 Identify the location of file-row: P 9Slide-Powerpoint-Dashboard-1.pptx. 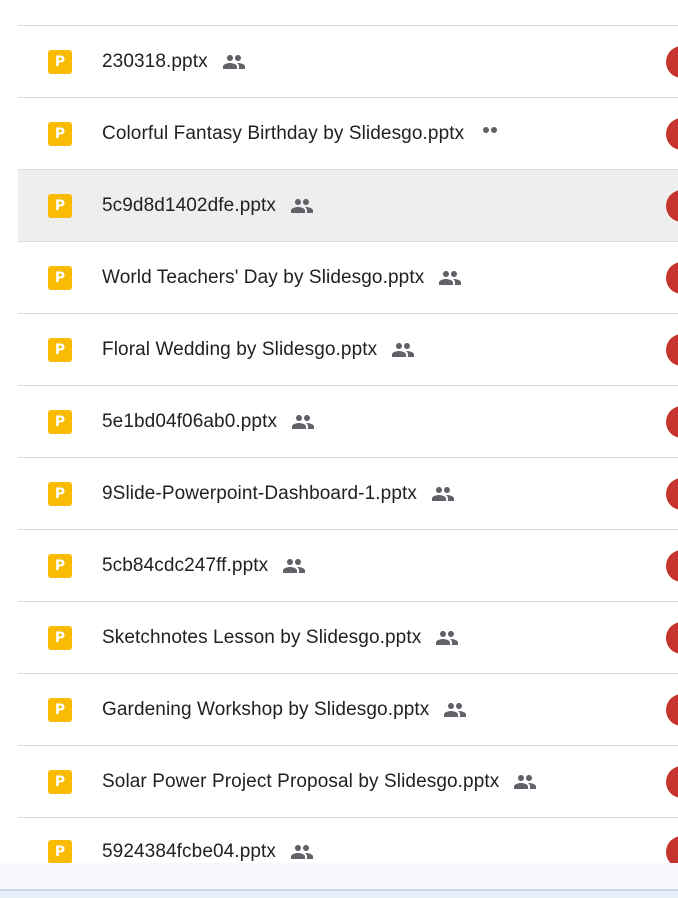
(348, 494).